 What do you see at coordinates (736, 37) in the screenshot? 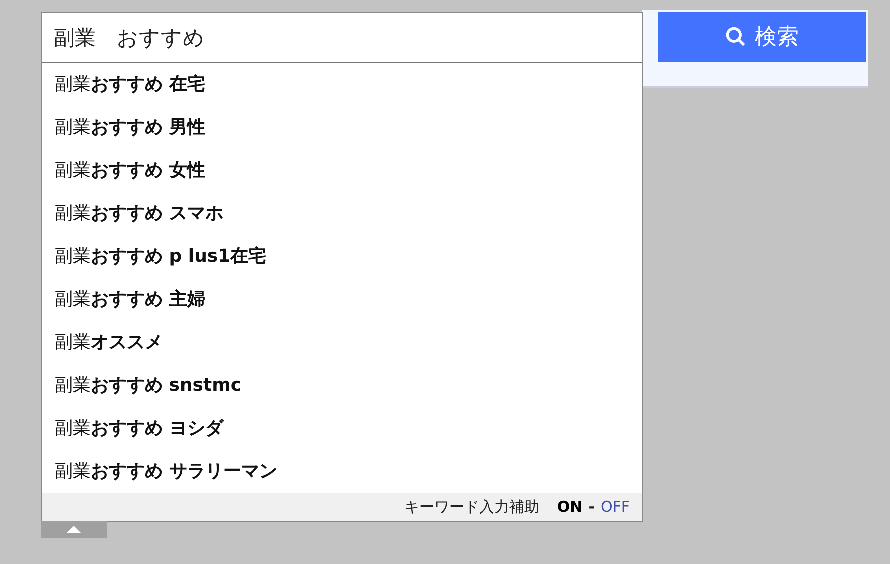
I see `search-icon` at bounding box center [736, 37].